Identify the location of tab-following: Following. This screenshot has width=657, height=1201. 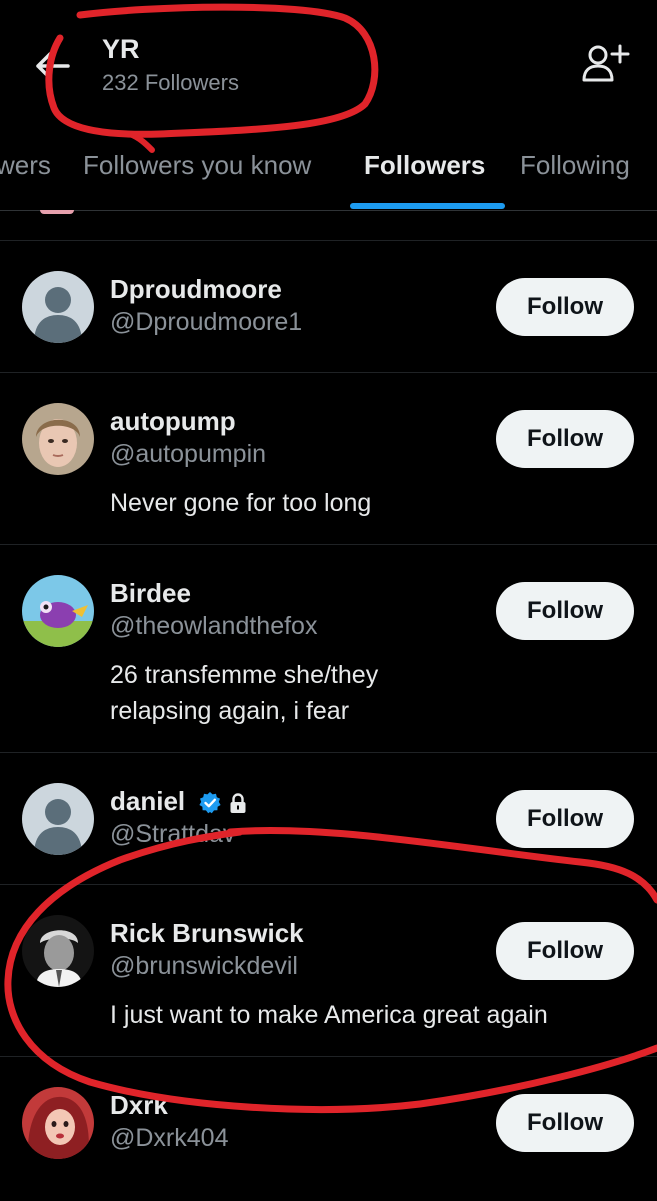
(575, 165).